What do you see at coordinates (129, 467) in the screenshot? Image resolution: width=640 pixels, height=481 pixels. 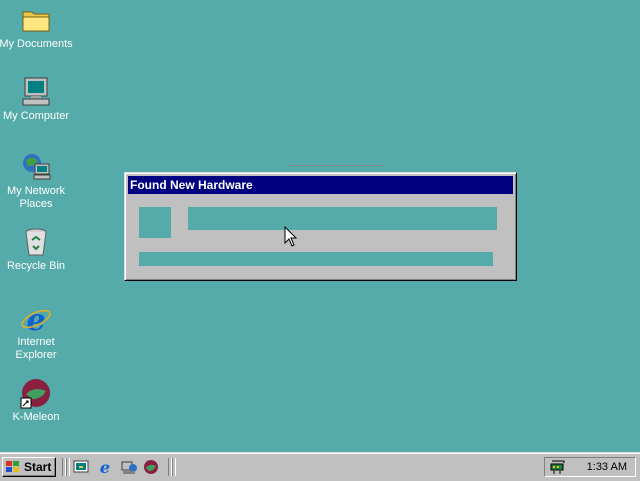 I see `channels-icon` at bounding box center [129, 467].